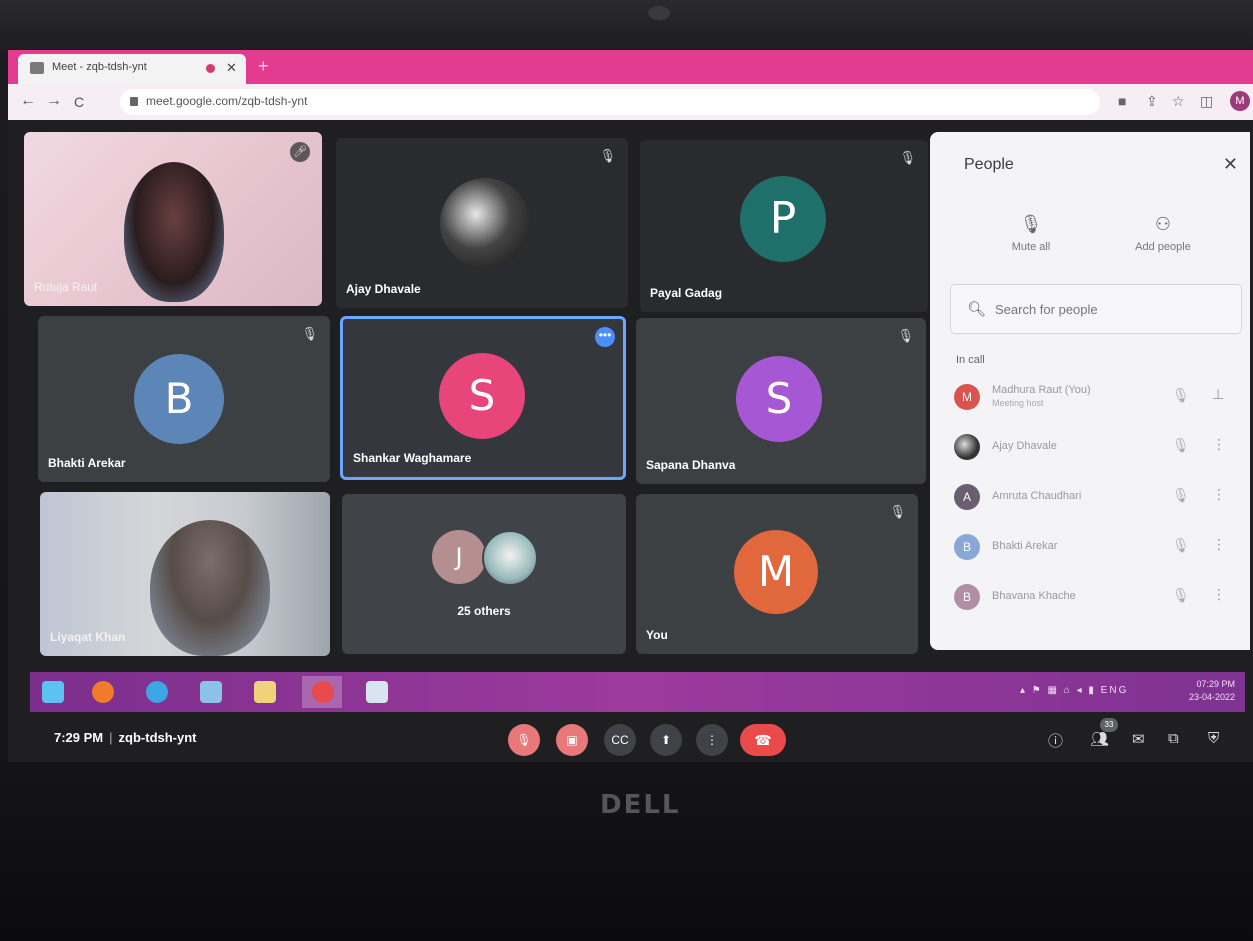 This screenshot has height=941, width=1253. What do you see at coordinates (323, 692) in the screenshot?
I see `chrome-icon` at bounding box center [323, 692].